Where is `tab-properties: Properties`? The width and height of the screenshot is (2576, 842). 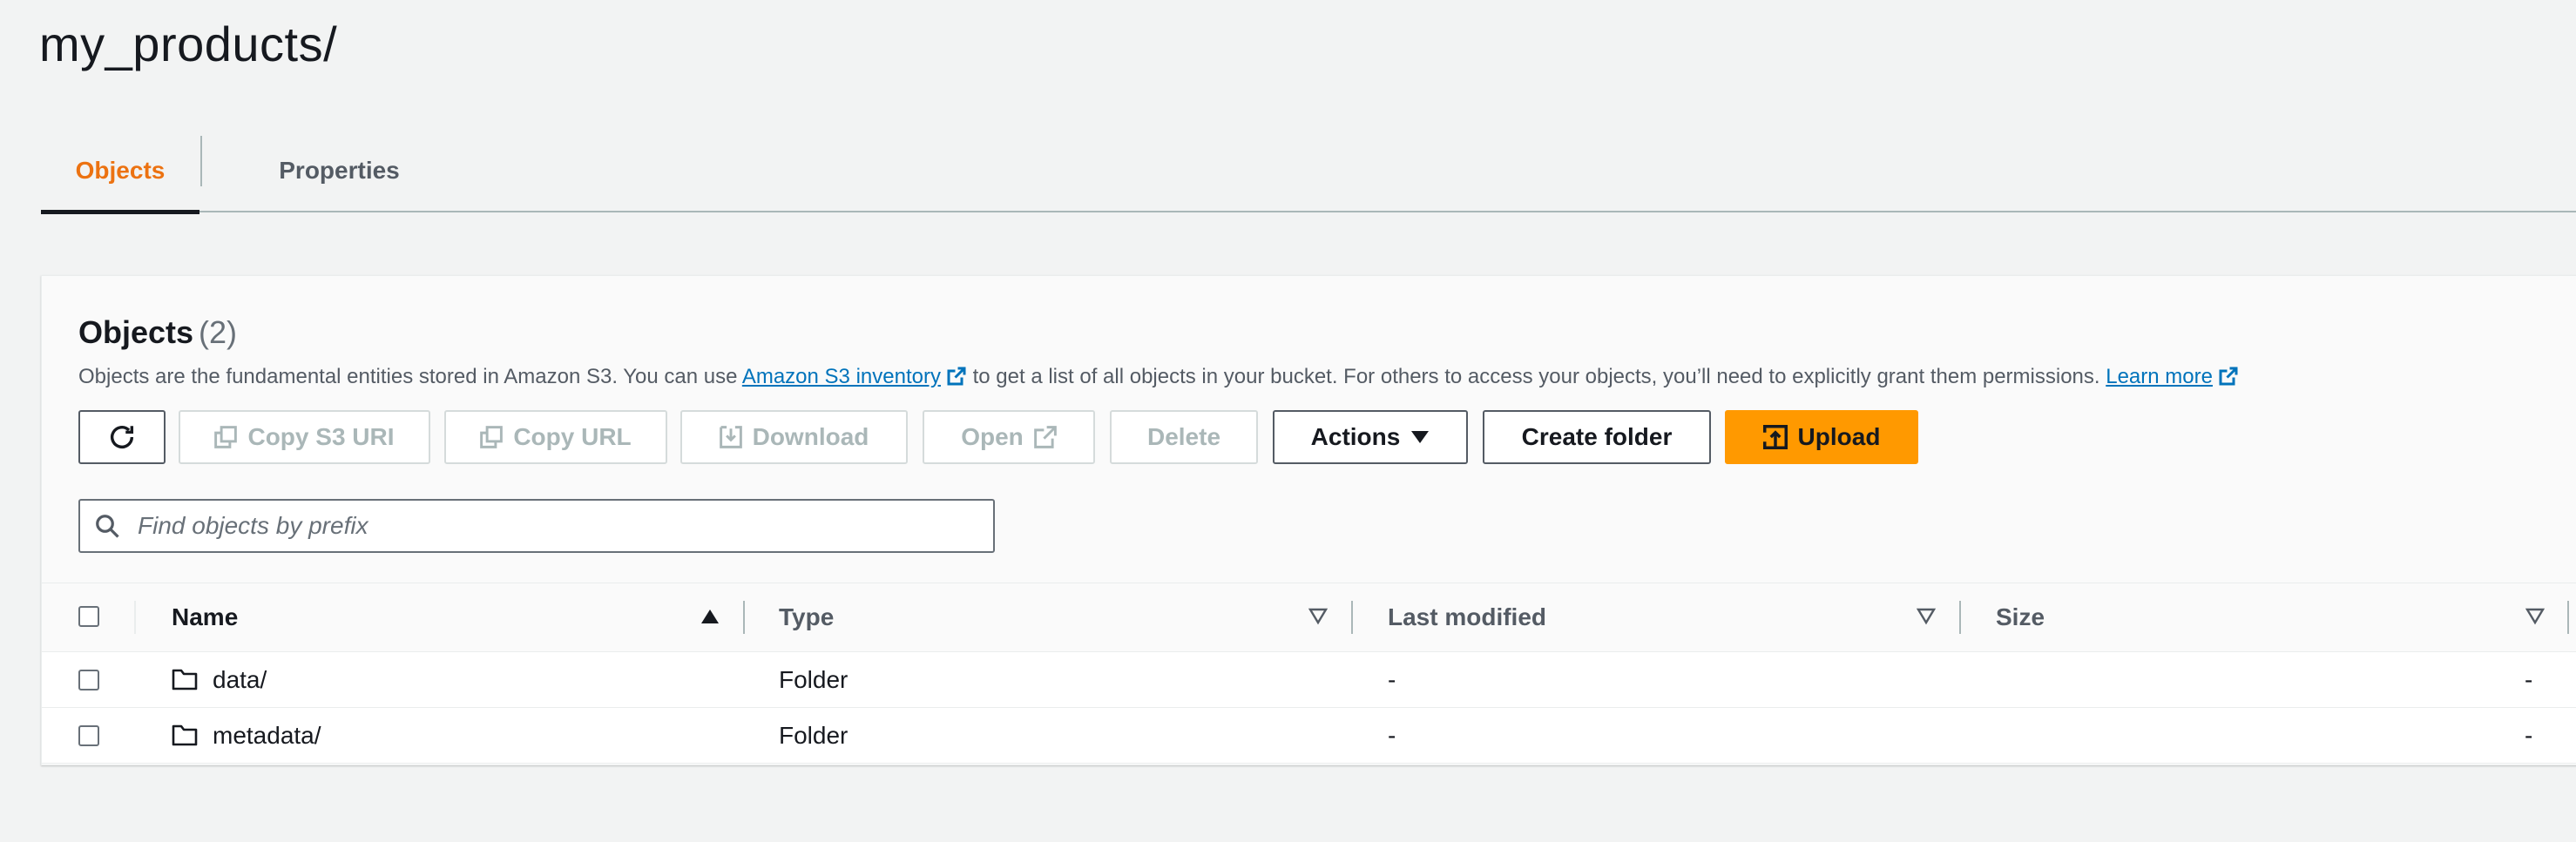 tab-properties: Properties is located at coordinates (339, 171).